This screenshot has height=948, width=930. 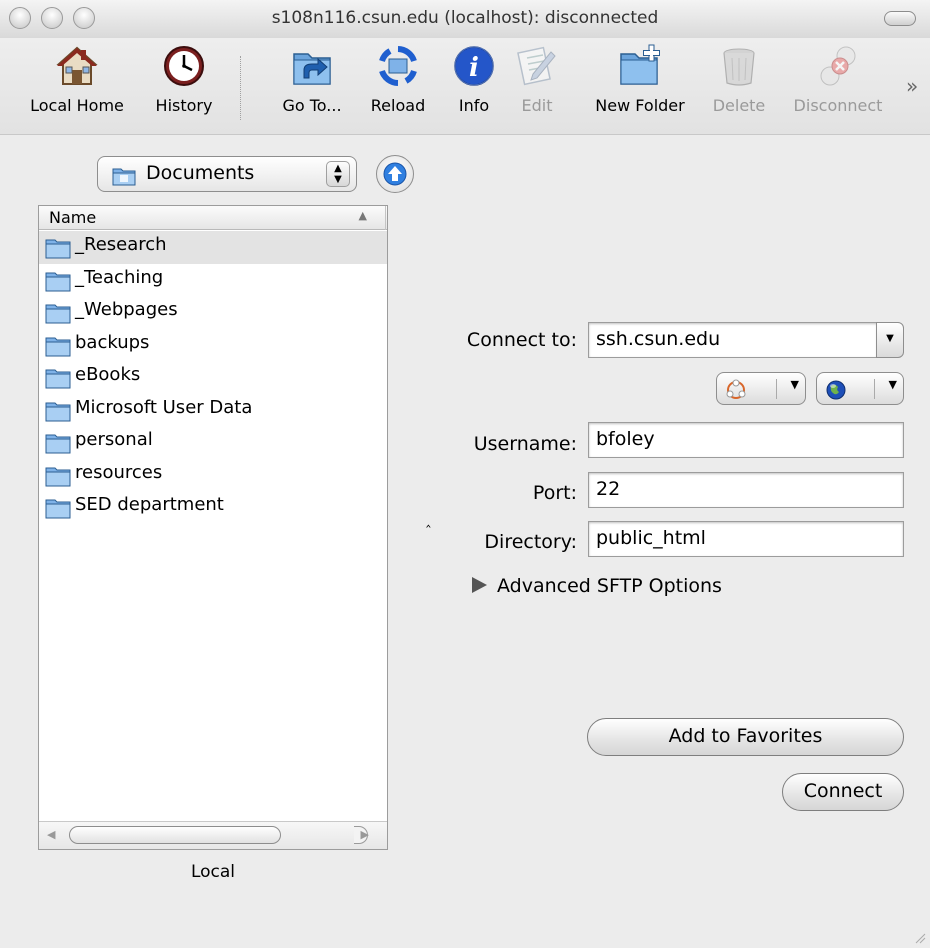 I want to click on scrollbar-thumb, so click(x=175, y=835).